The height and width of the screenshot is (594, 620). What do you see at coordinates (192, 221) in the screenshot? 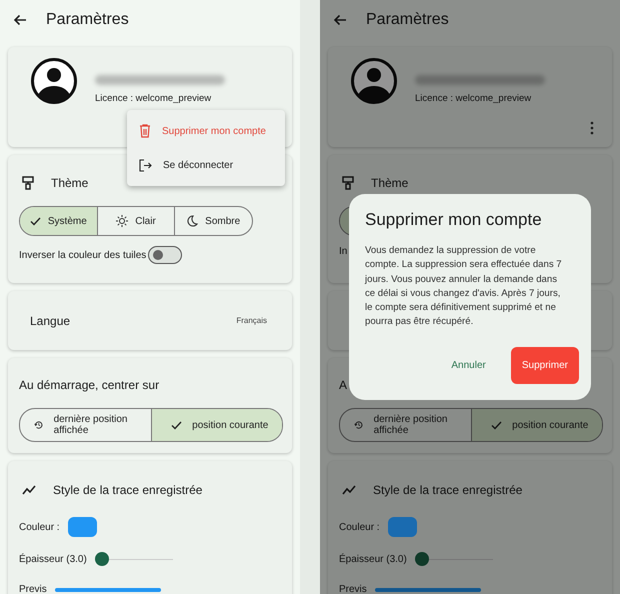
I see `moon-icon` at bounding box center [192, 221].